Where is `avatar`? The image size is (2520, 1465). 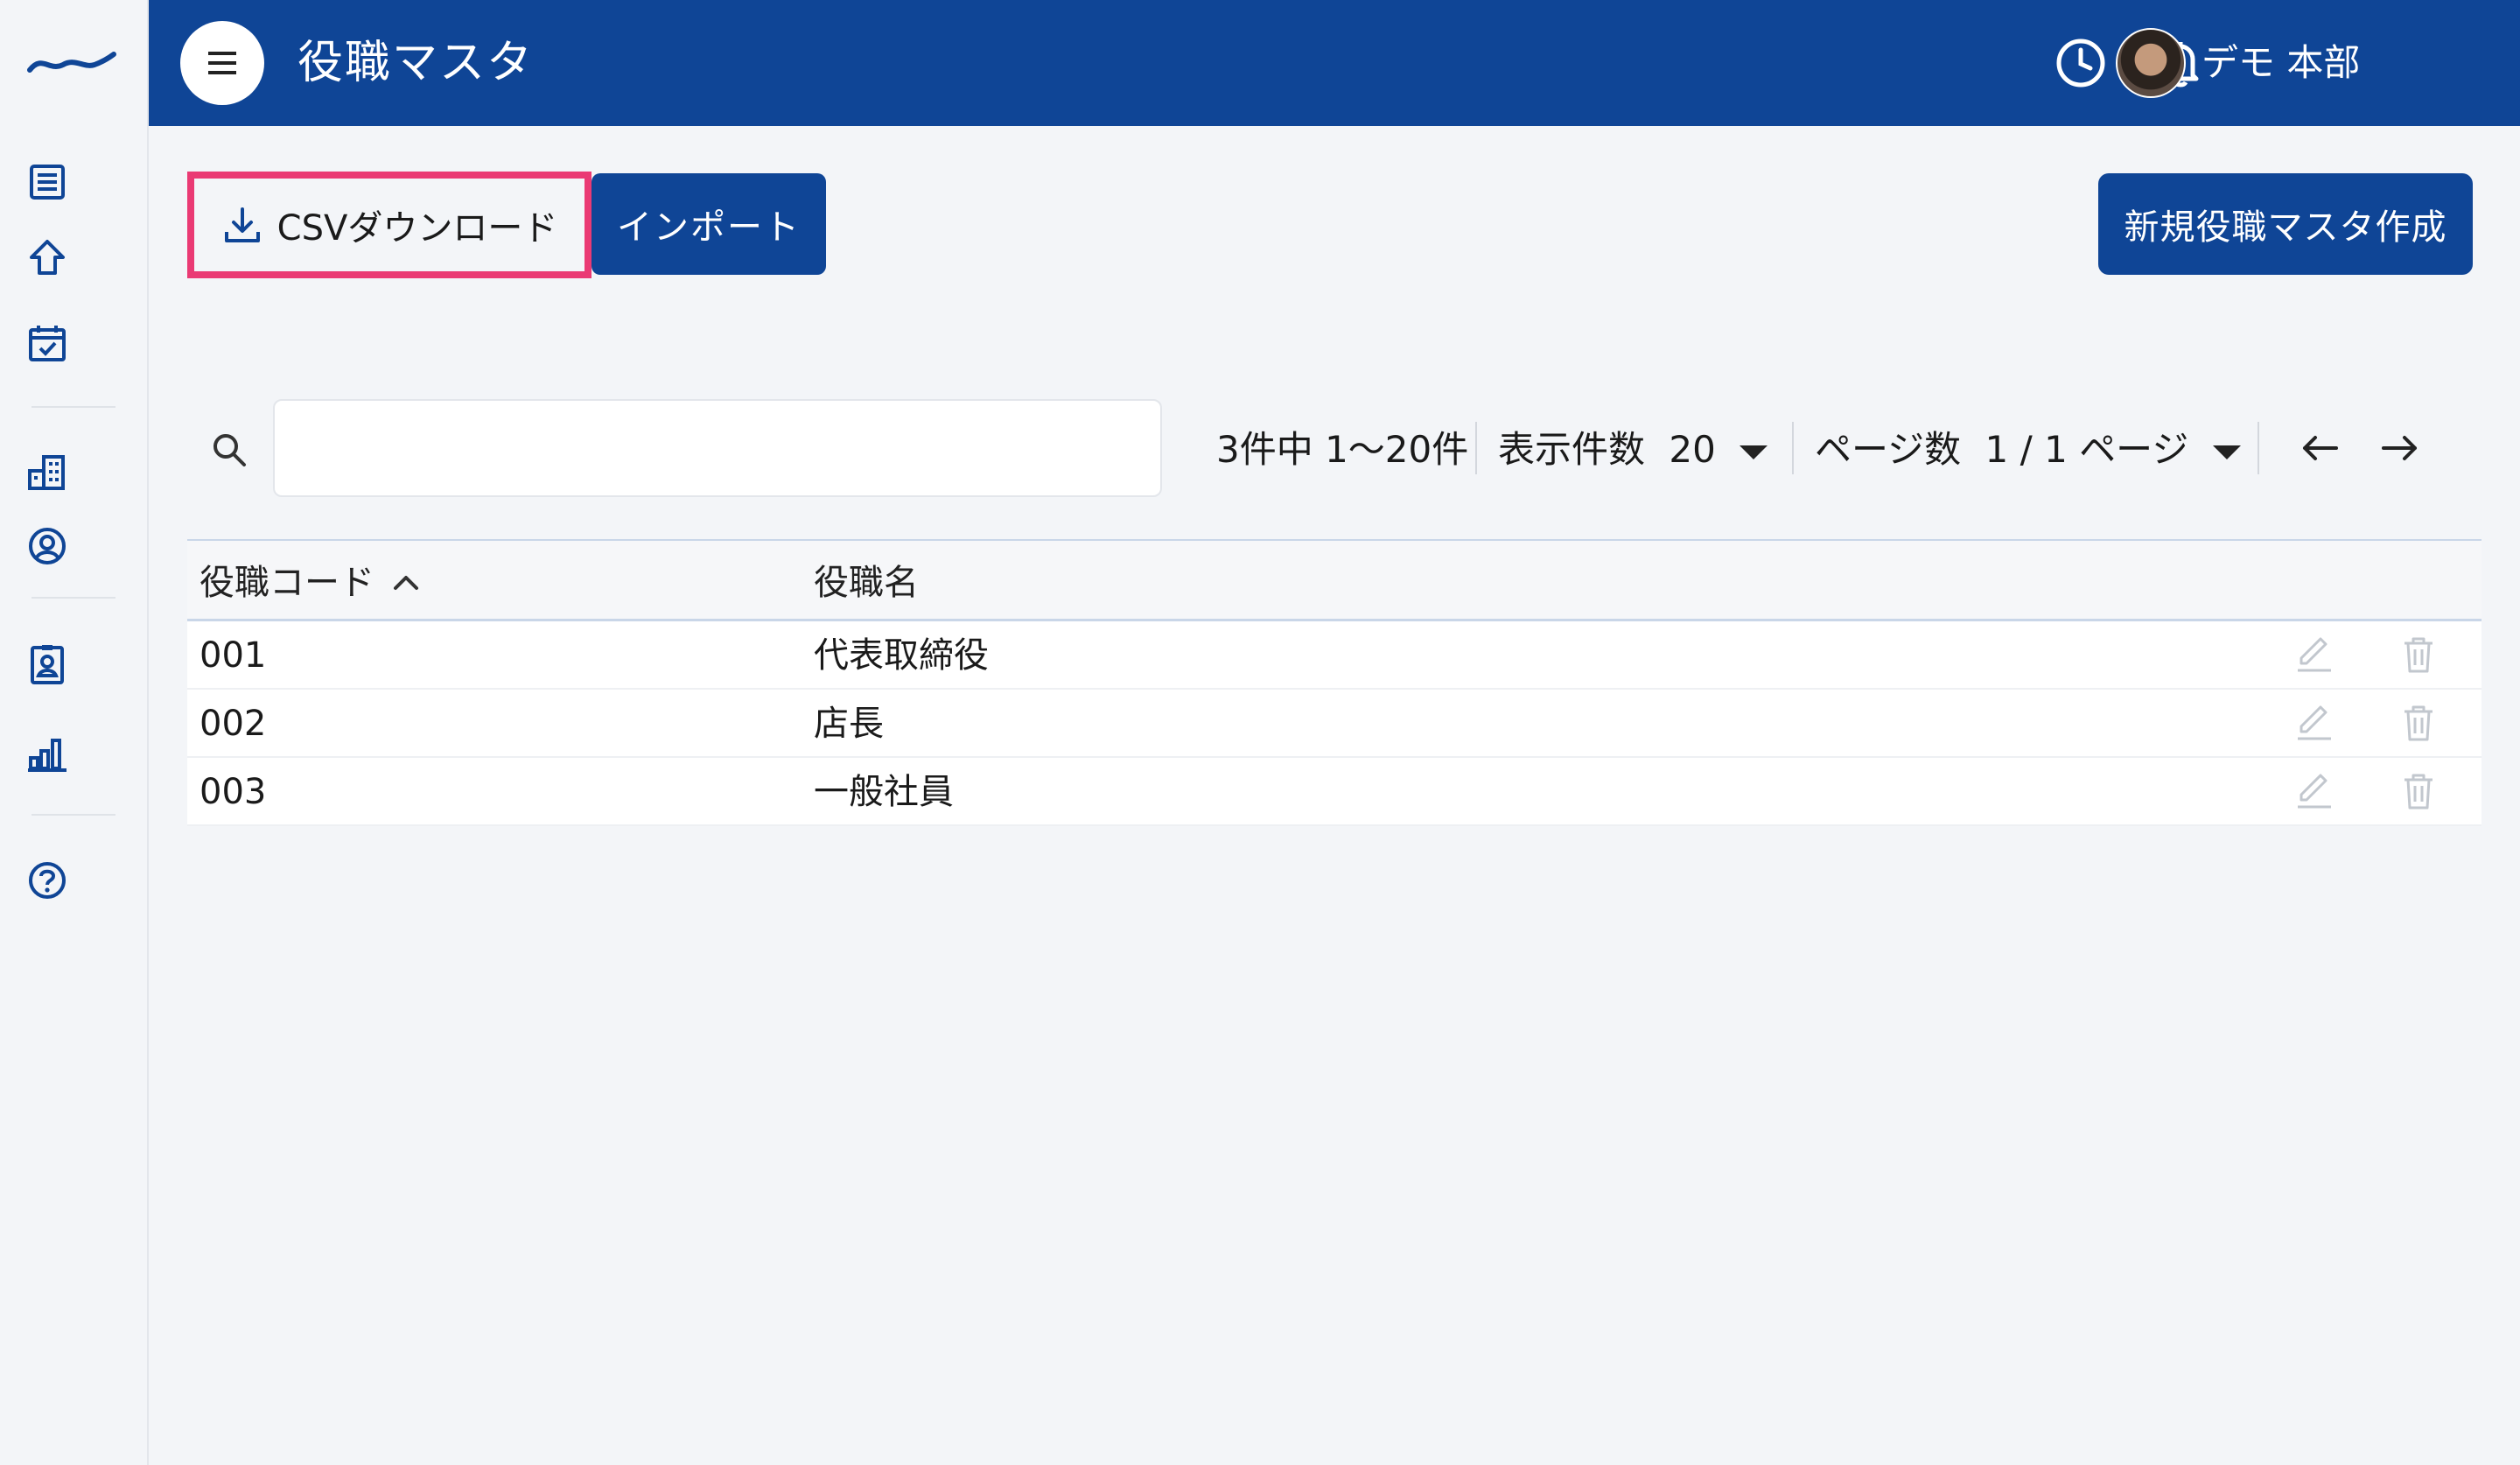
avatar is located at coordinates (2151, 63).